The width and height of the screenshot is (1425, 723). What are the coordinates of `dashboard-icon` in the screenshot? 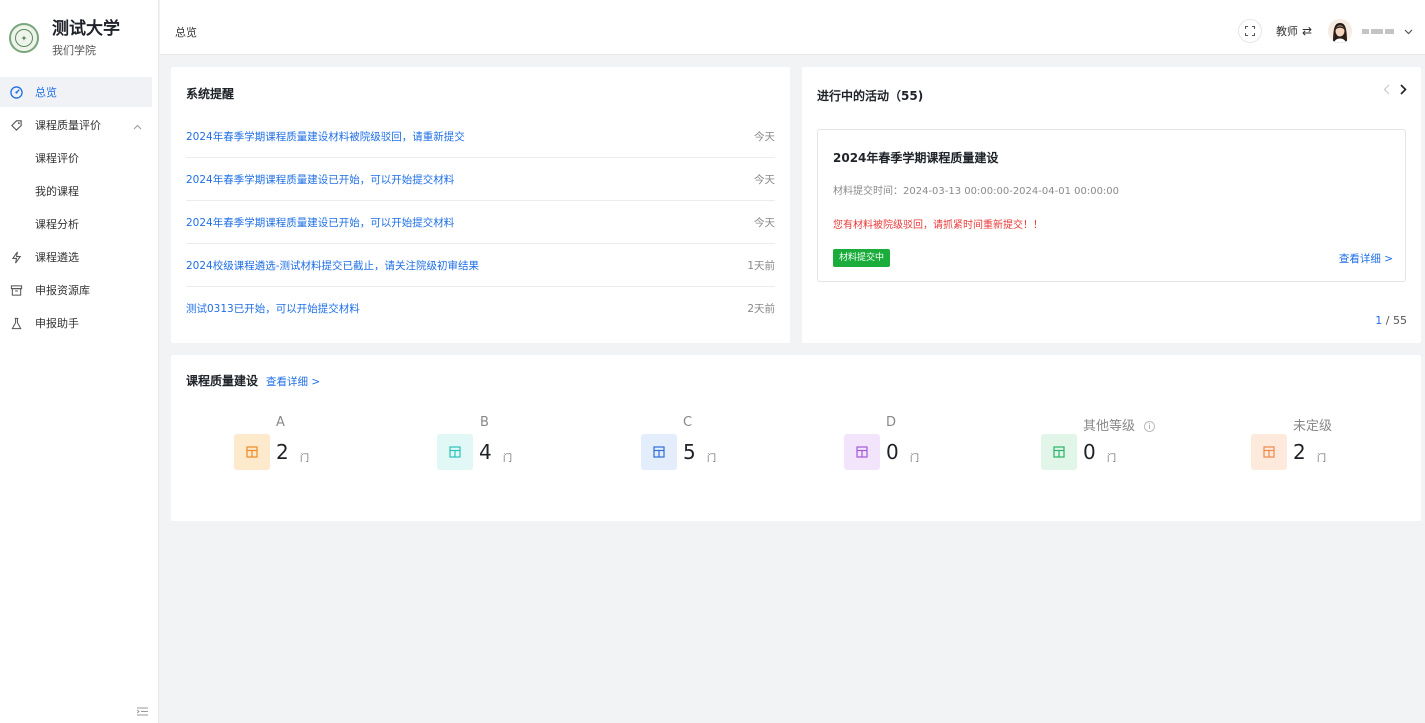 It's located at (16, 92).